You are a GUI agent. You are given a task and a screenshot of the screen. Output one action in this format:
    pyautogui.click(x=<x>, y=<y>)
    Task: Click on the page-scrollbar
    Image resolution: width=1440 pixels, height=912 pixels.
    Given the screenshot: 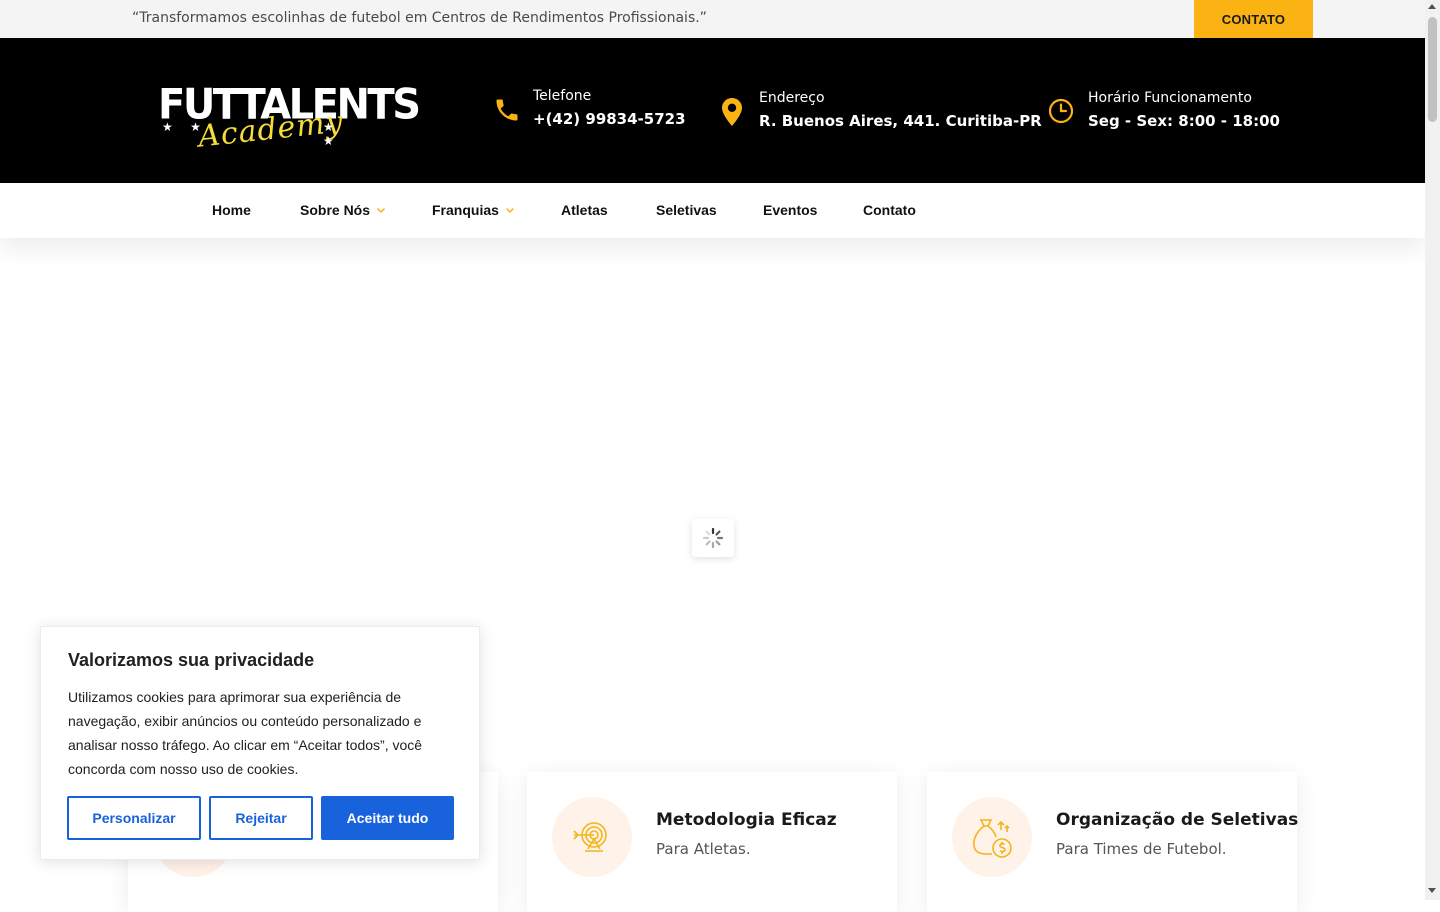 What is the action you would take?
    pyautogui.click(x=1432, y=450)
    